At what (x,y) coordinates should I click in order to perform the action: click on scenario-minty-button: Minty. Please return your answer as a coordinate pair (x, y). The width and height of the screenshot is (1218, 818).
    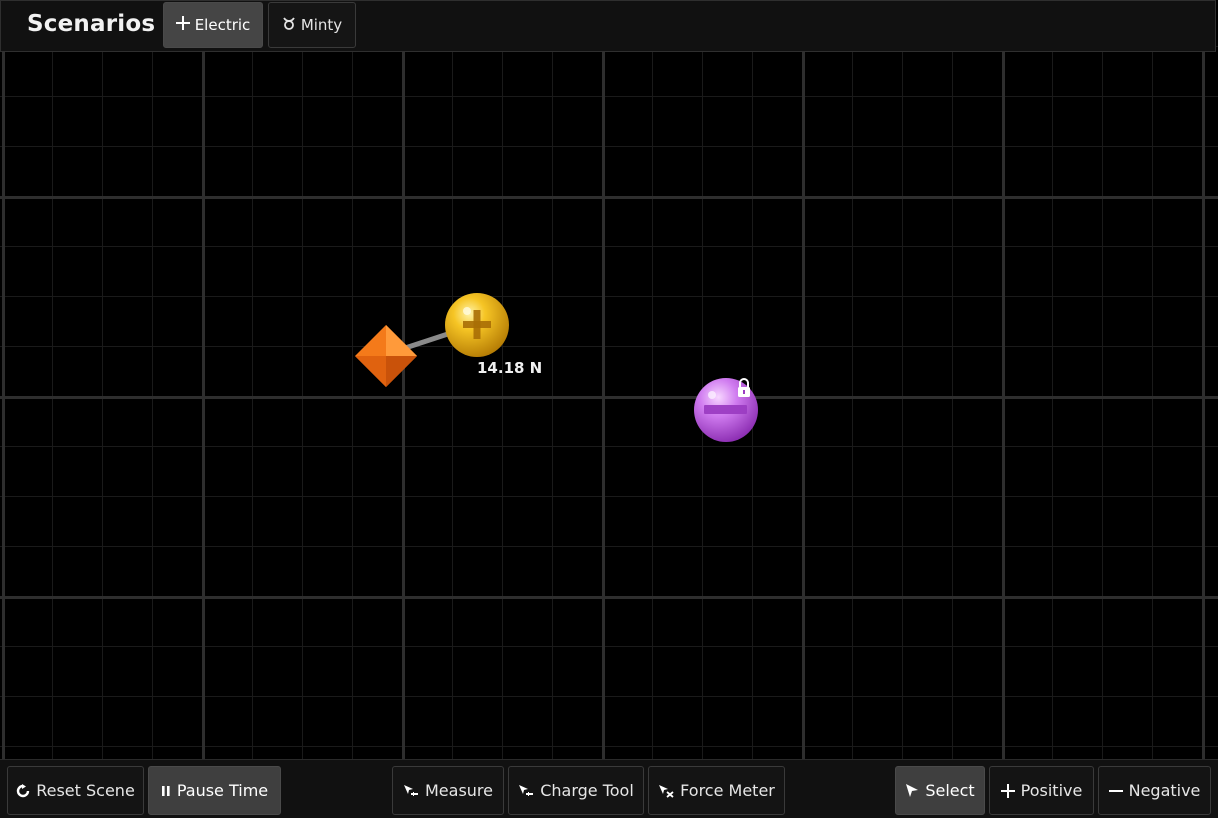
    Looking at the image, I should click on (312, 25).